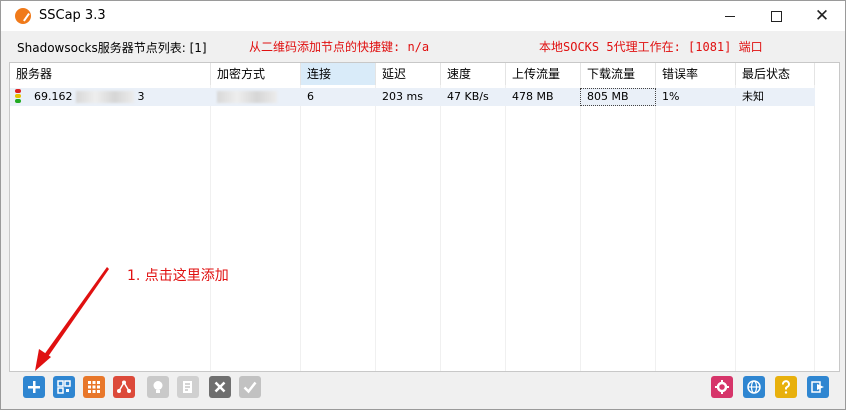 The height and width of the screenshot is (410, 846). I want to click on cell-encryption, so click(256, 97).